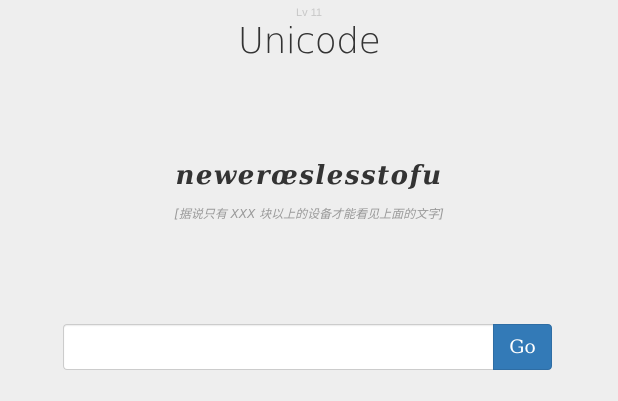 The width and height of the screenshot is (618, 401). What do you see at coordinates (522, 347) in the screenshot?
I see `go-button: Go` at bounding box center [522, 347].